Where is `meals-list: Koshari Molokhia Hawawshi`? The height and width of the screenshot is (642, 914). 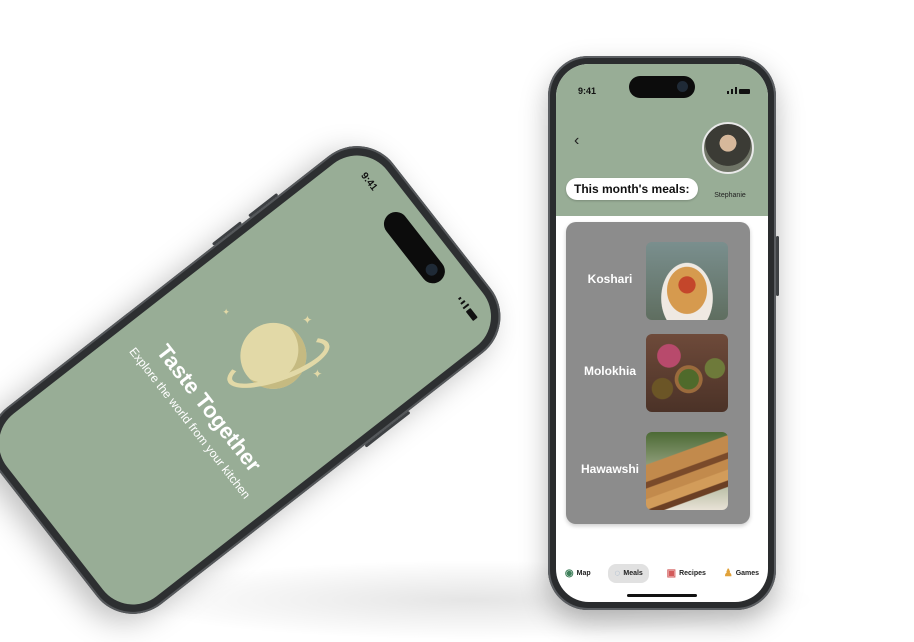 meals-list: Koshari Molokhia Hawawshi is located at coordinates (658, 373).